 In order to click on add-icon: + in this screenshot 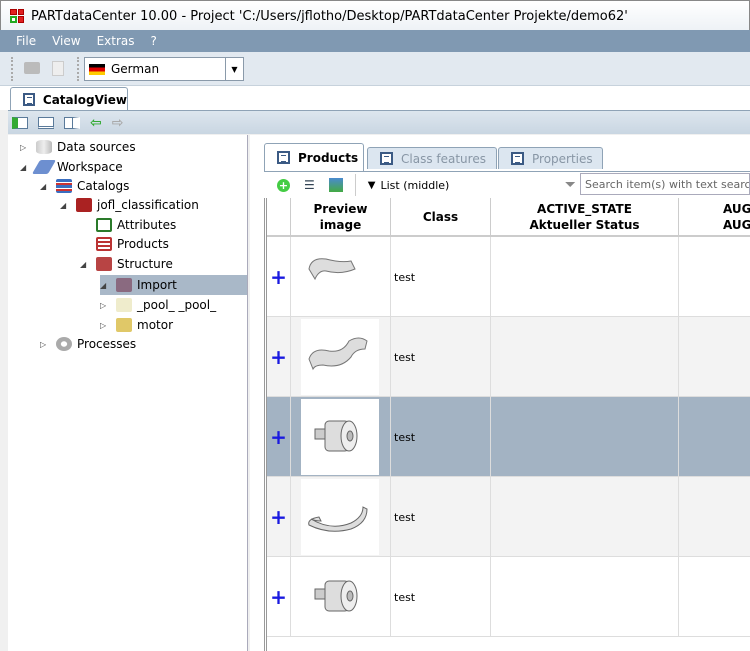, I will do `click(283, 185)`.